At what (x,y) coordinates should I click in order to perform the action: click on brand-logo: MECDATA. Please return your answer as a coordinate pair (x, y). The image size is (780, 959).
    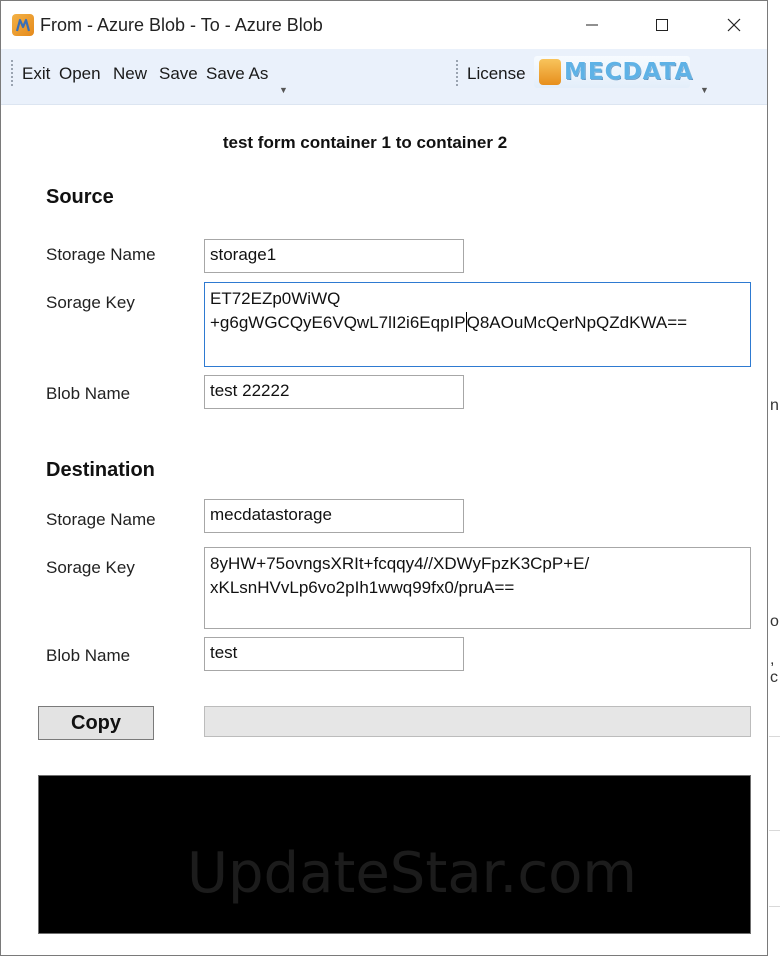
    Looking at the image, I should click on (614, 72).